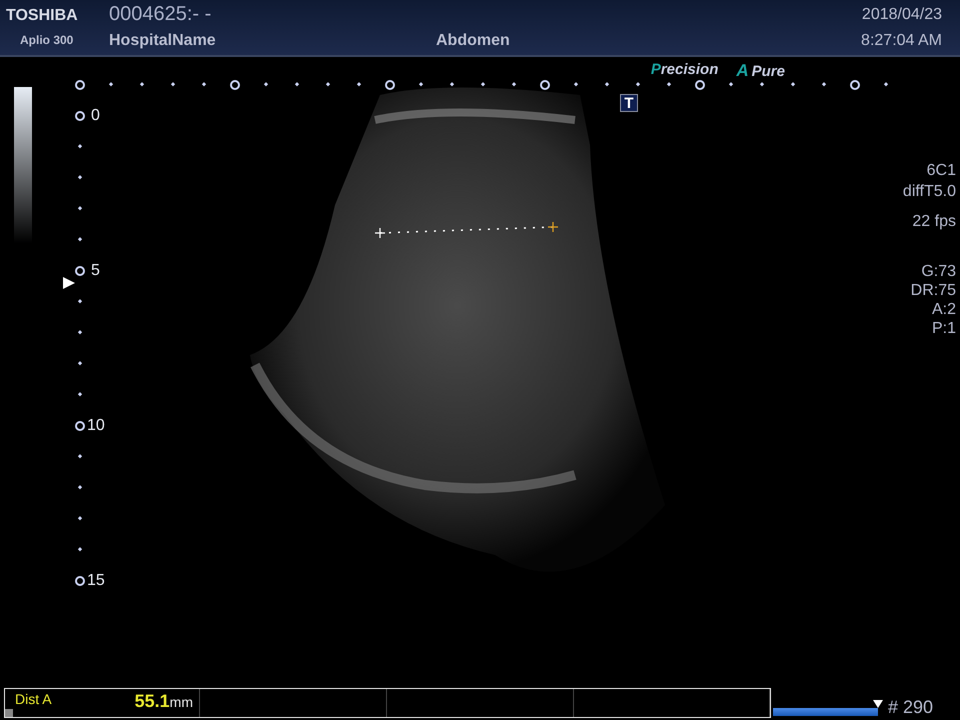 Image resolution: width=960 pixels, height=720 pixels. What do you see at coordinates (901, 40) in the screenshot?
I see `exam-time: 8:27:04 AM` at bounding box center [901, 40].